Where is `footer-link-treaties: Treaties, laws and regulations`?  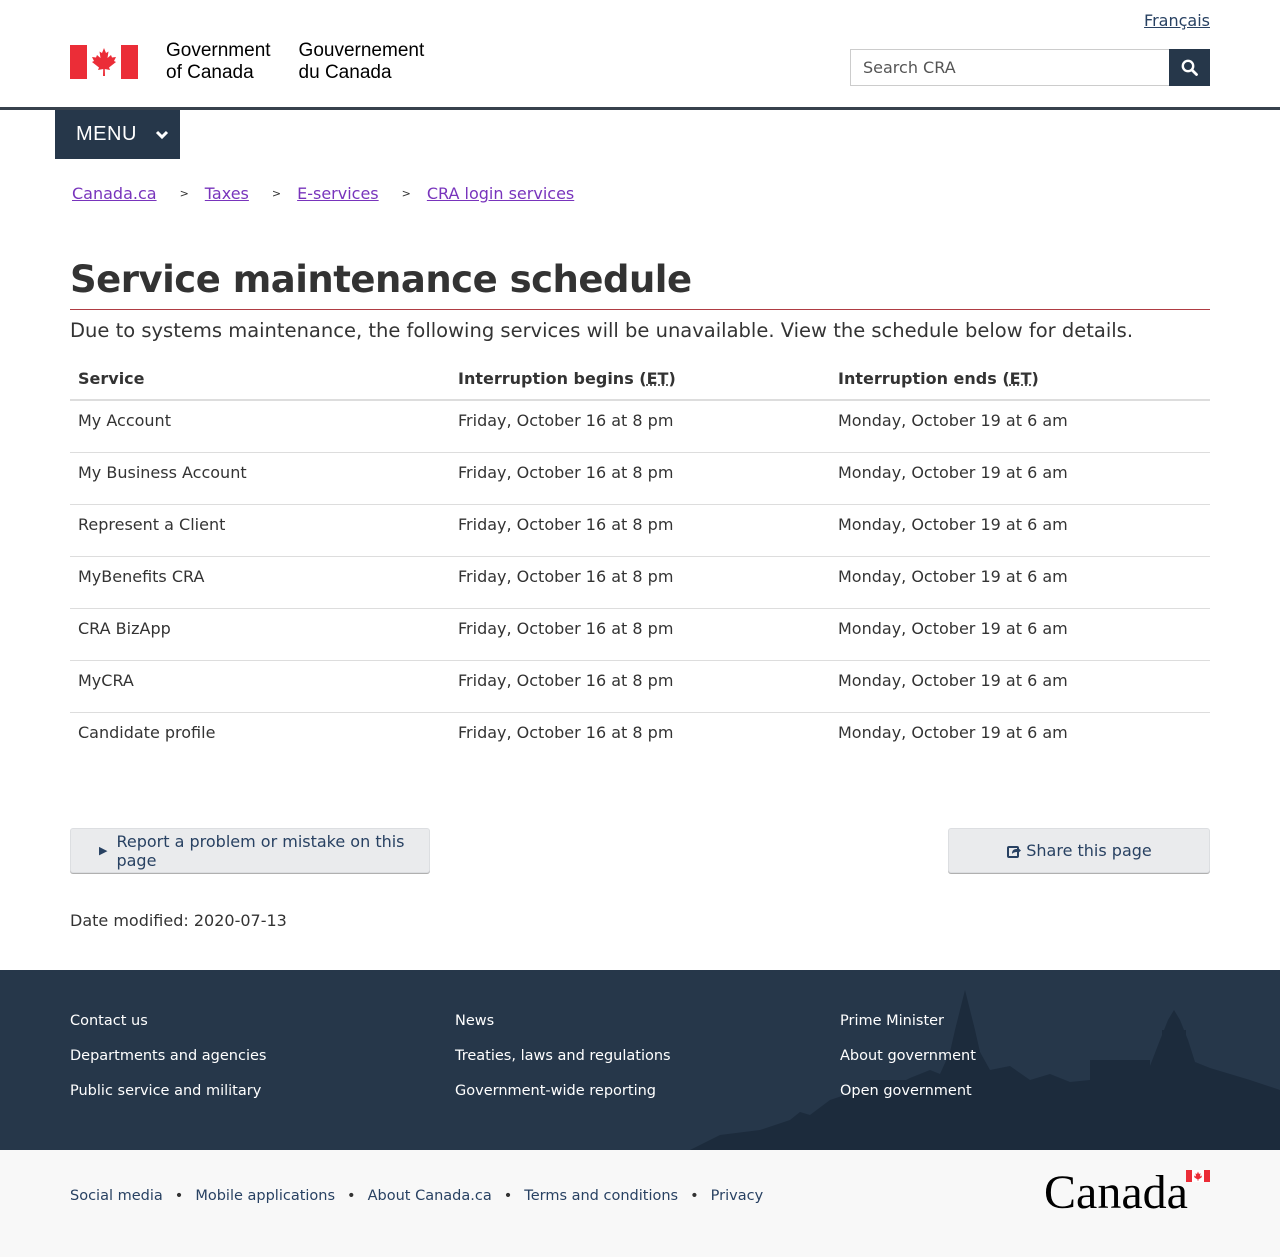 footer-link-treaties: Treaties, laws and regulations is located at coordinates (563, 1056).